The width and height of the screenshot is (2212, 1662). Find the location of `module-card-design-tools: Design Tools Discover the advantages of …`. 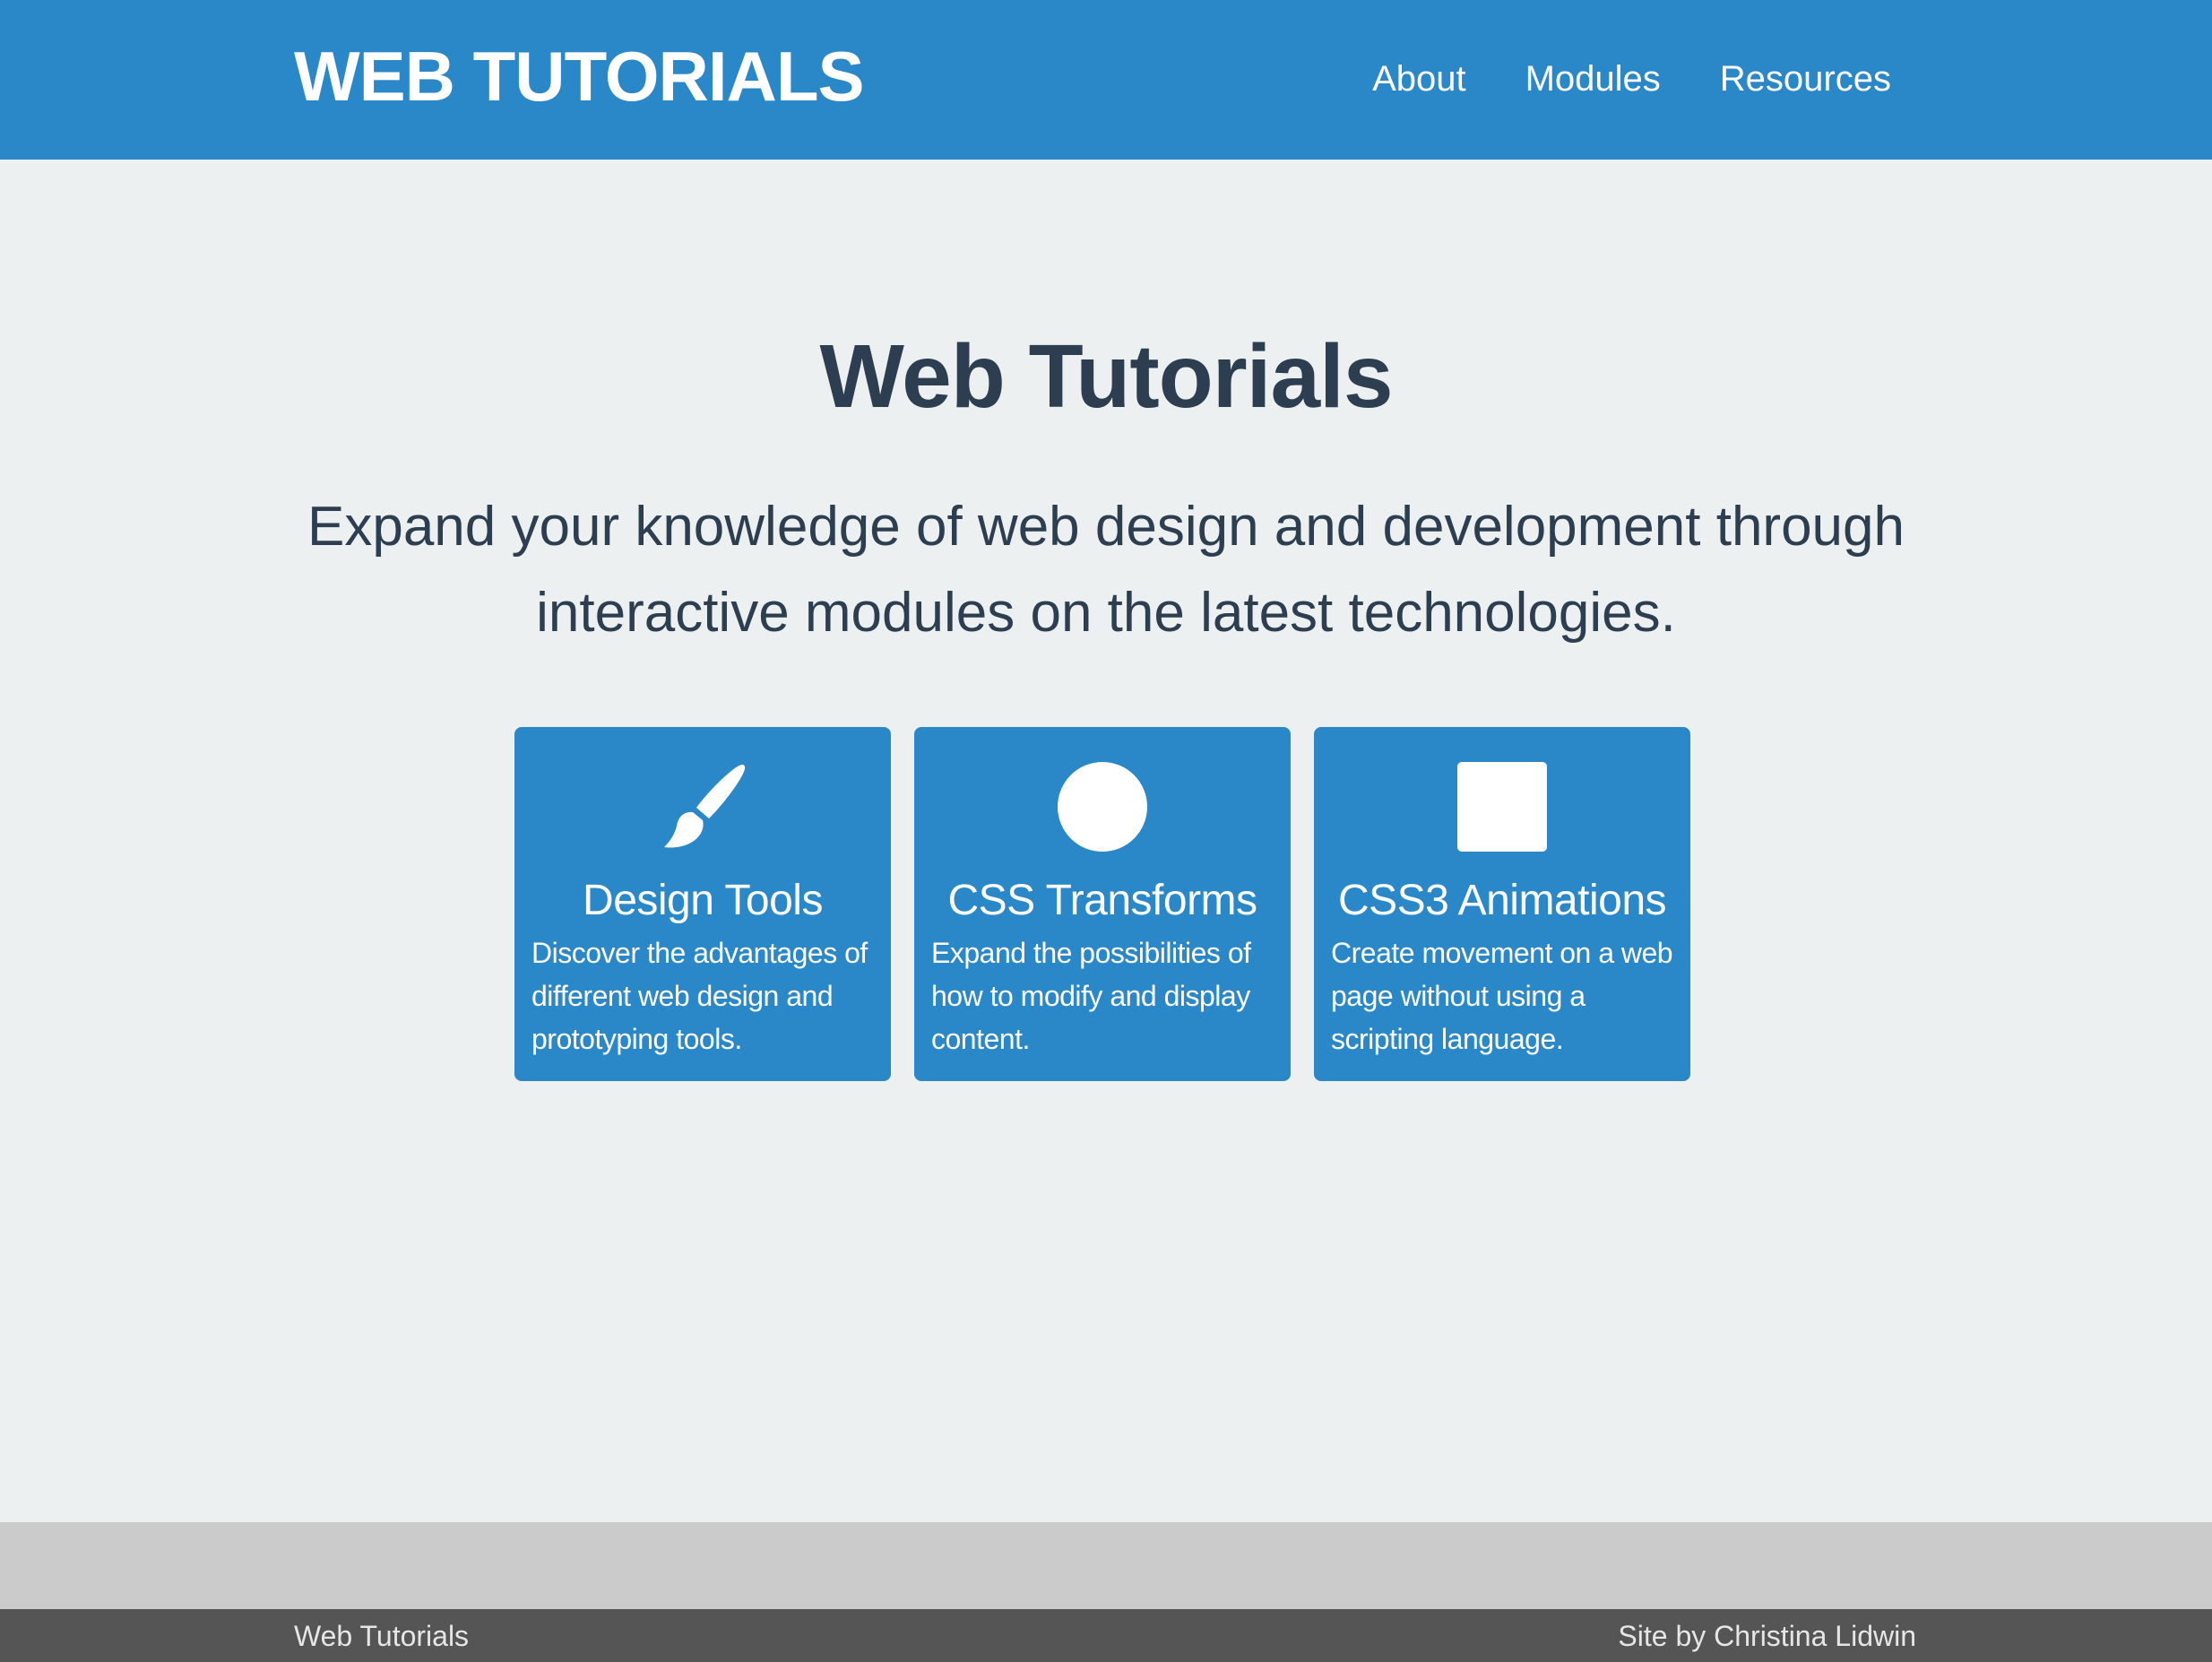

module-card-design-tools: Design Tools Discover the advantages of … is located at coordinates (702, 904).